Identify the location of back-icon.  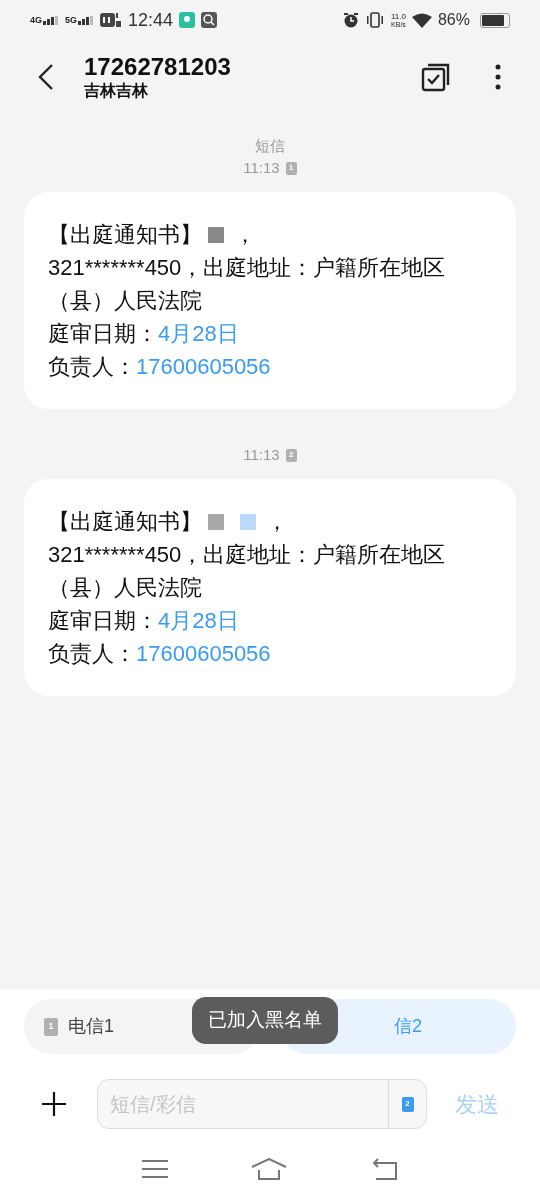
(46, 77).